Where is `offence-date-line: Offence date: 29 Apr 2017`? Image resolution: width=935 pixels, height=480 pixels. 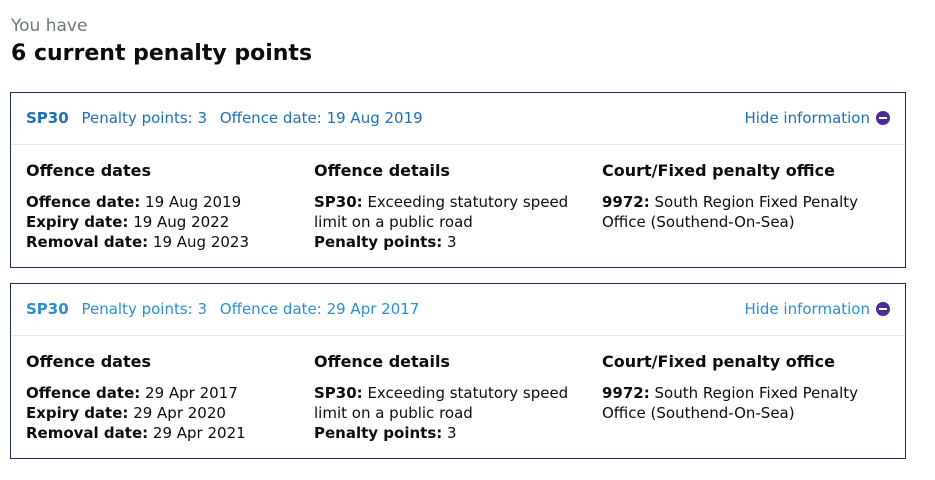
offence-date-line: Offence date: 29 Apr 2017 is located at coordinates (166, 393).